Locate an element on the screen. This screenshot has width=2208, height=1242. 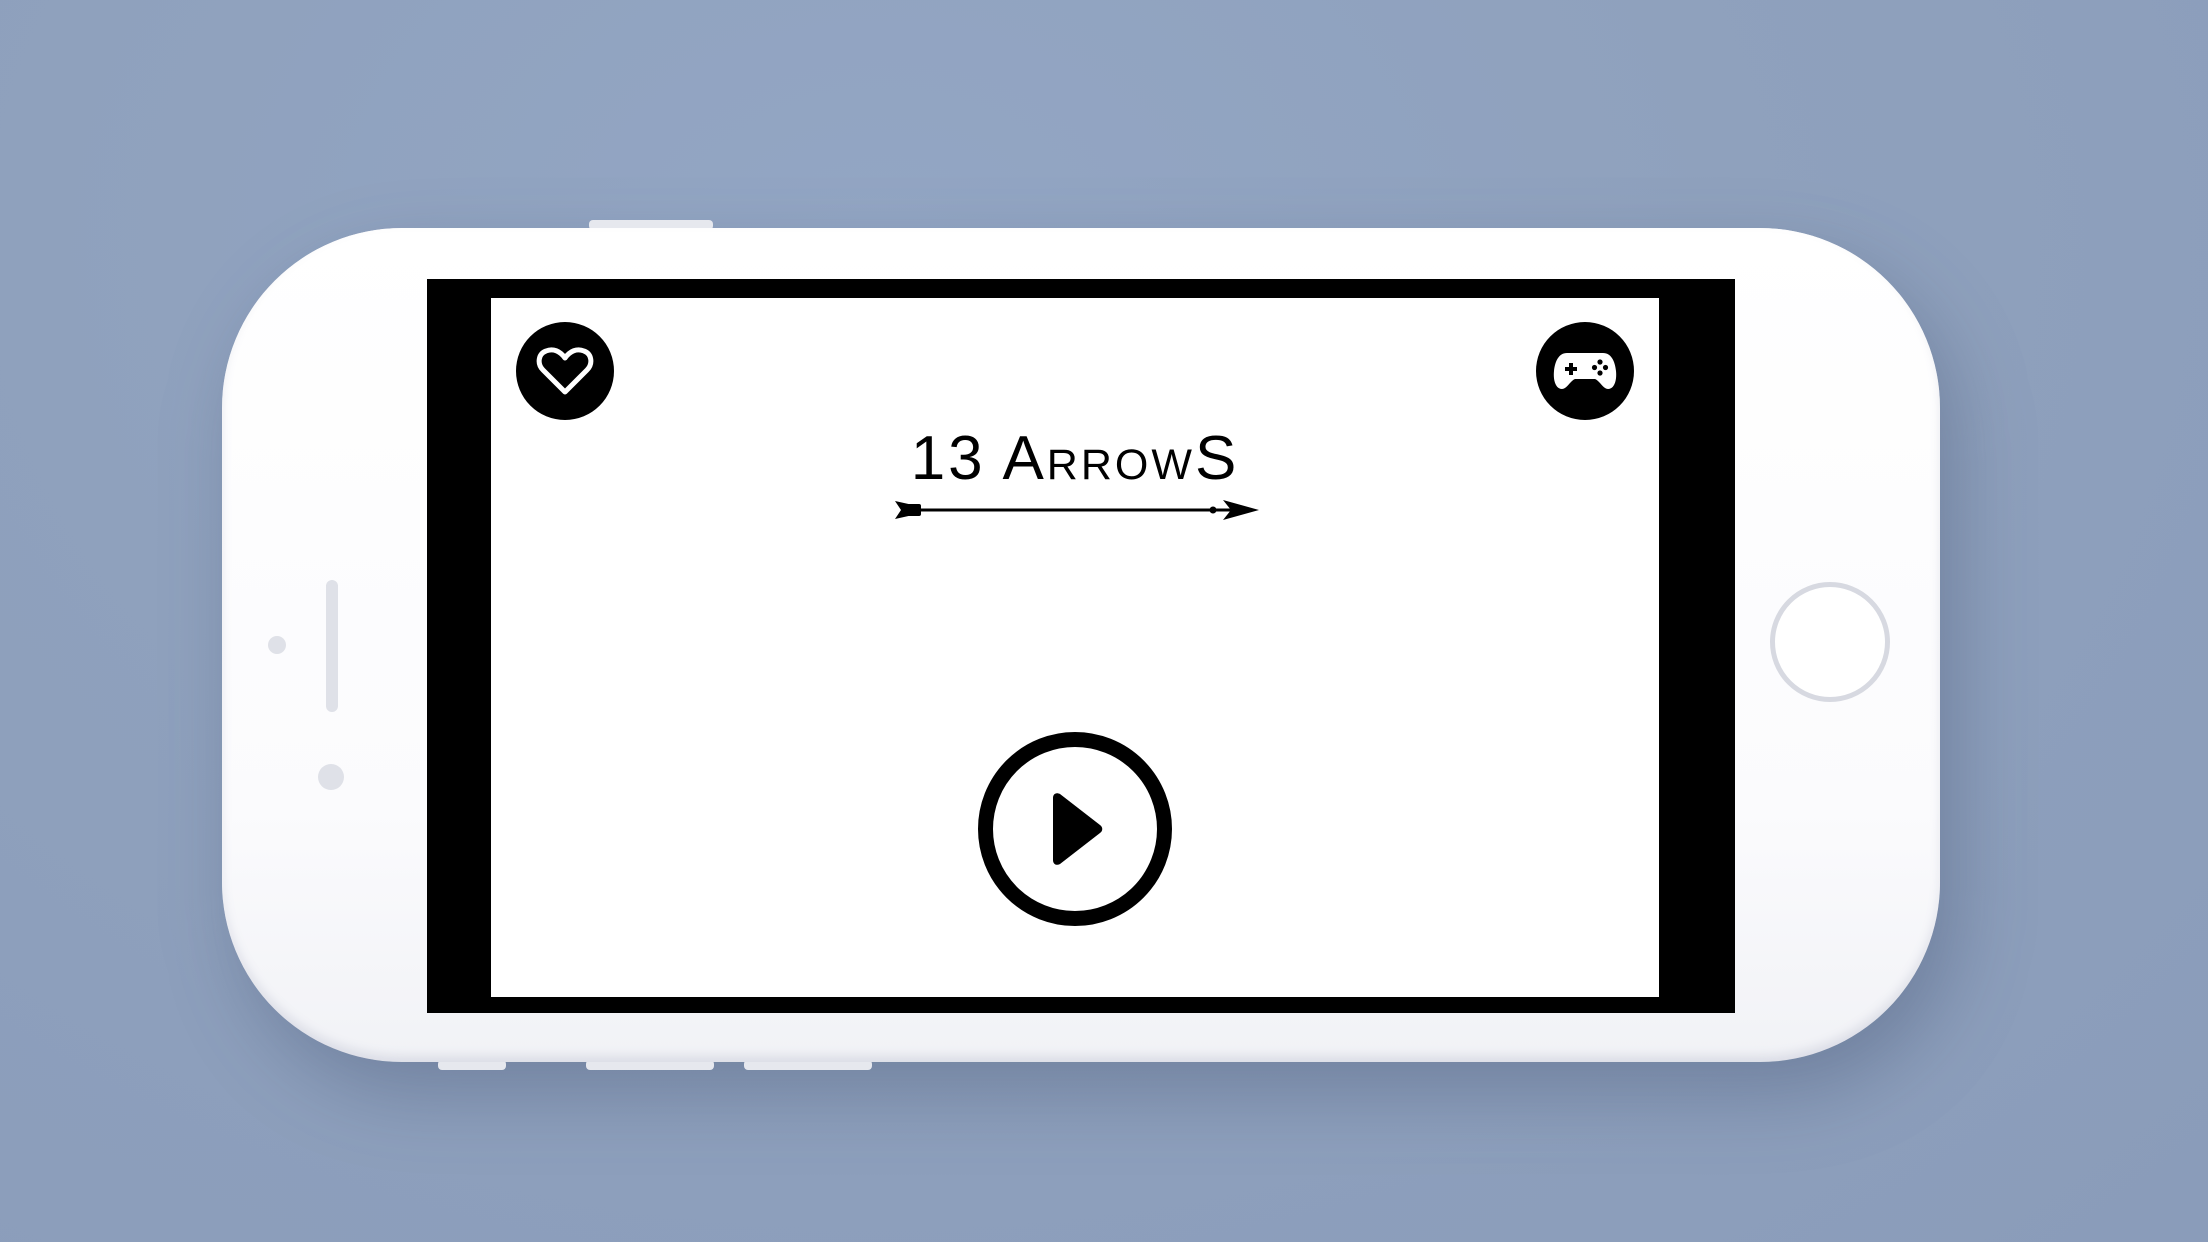
title-area: 13 ArrowS is located at coordinates (1075, 459).